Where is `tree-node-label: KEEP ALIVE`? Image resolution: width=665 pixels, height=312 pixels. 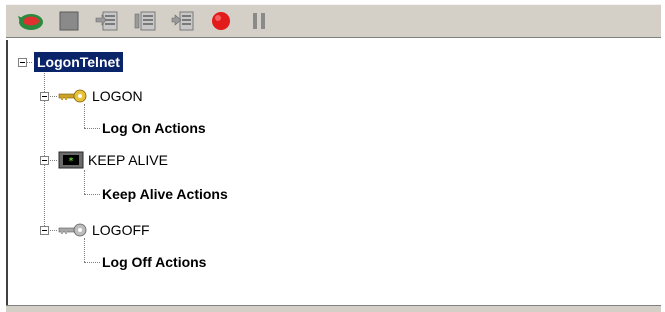 tree-node-label: KEEP ALIVE is located at coordinates (128, 160).